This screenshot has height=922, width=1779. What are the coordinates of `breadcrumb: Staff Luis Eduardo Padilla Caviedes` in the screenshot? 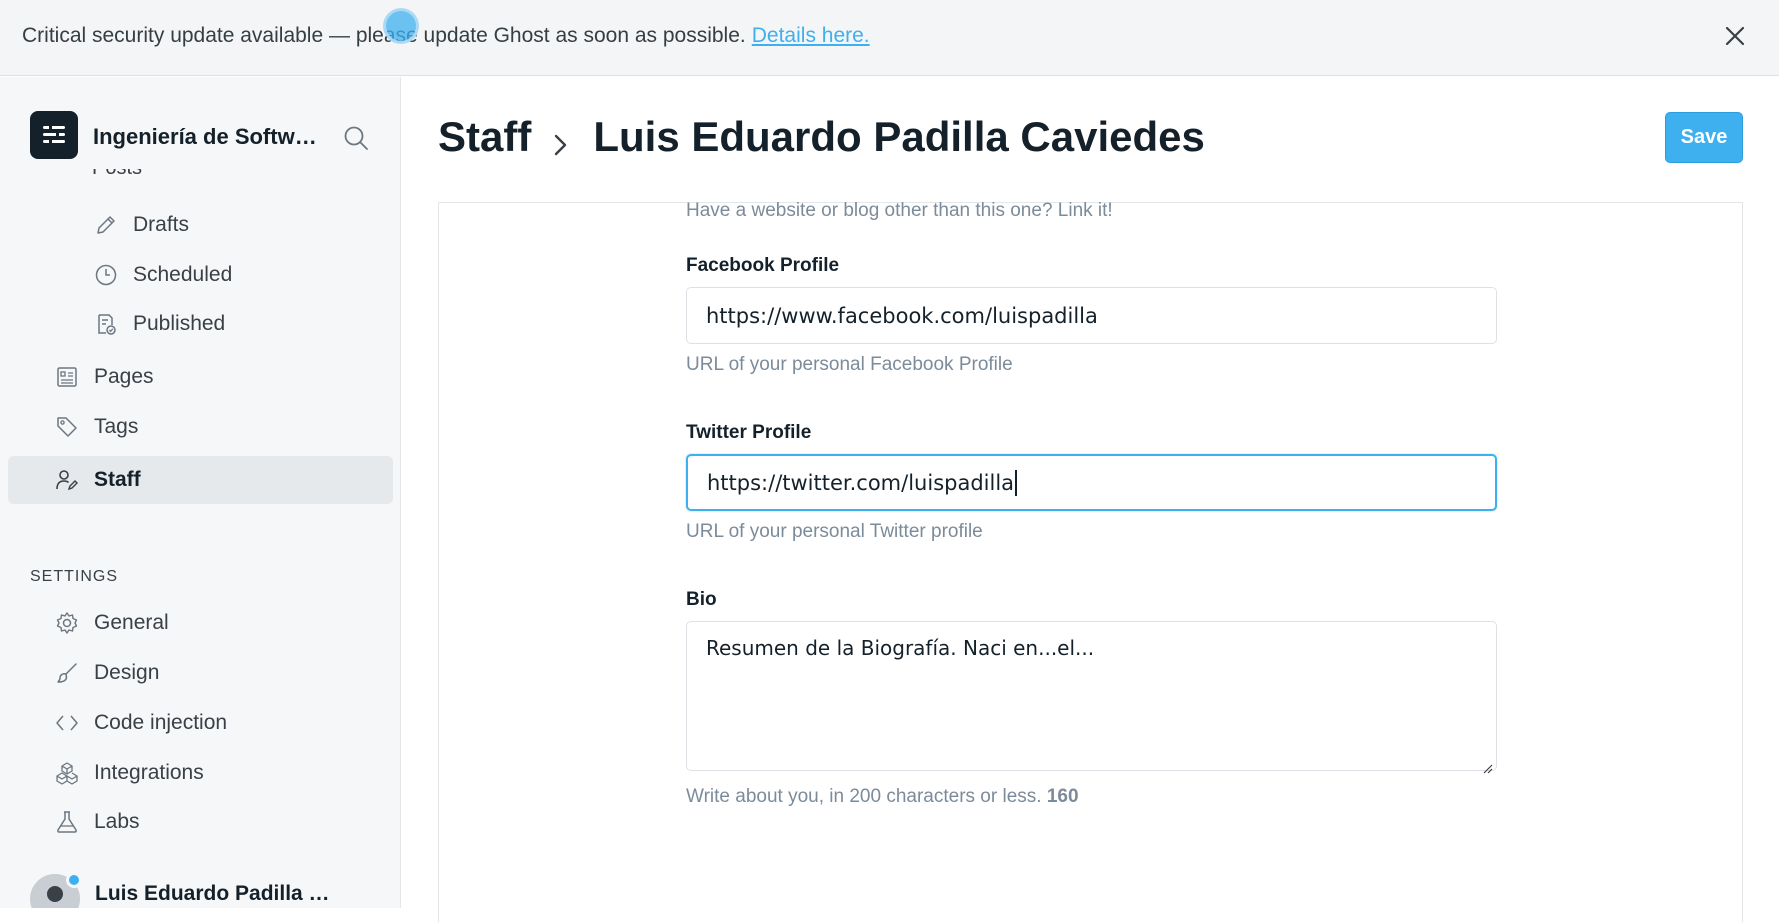 It's located at (821, 137).